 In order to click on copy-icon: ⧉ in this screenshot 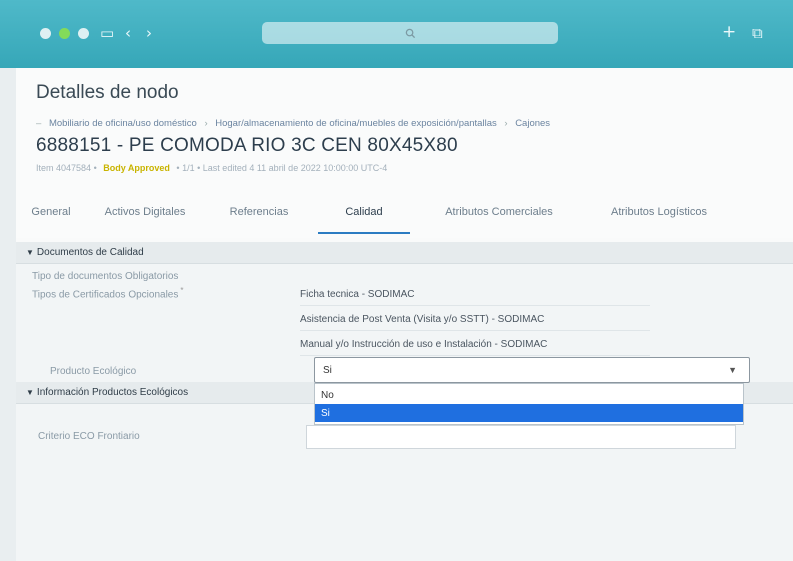, I will do `click(757, 33)`.